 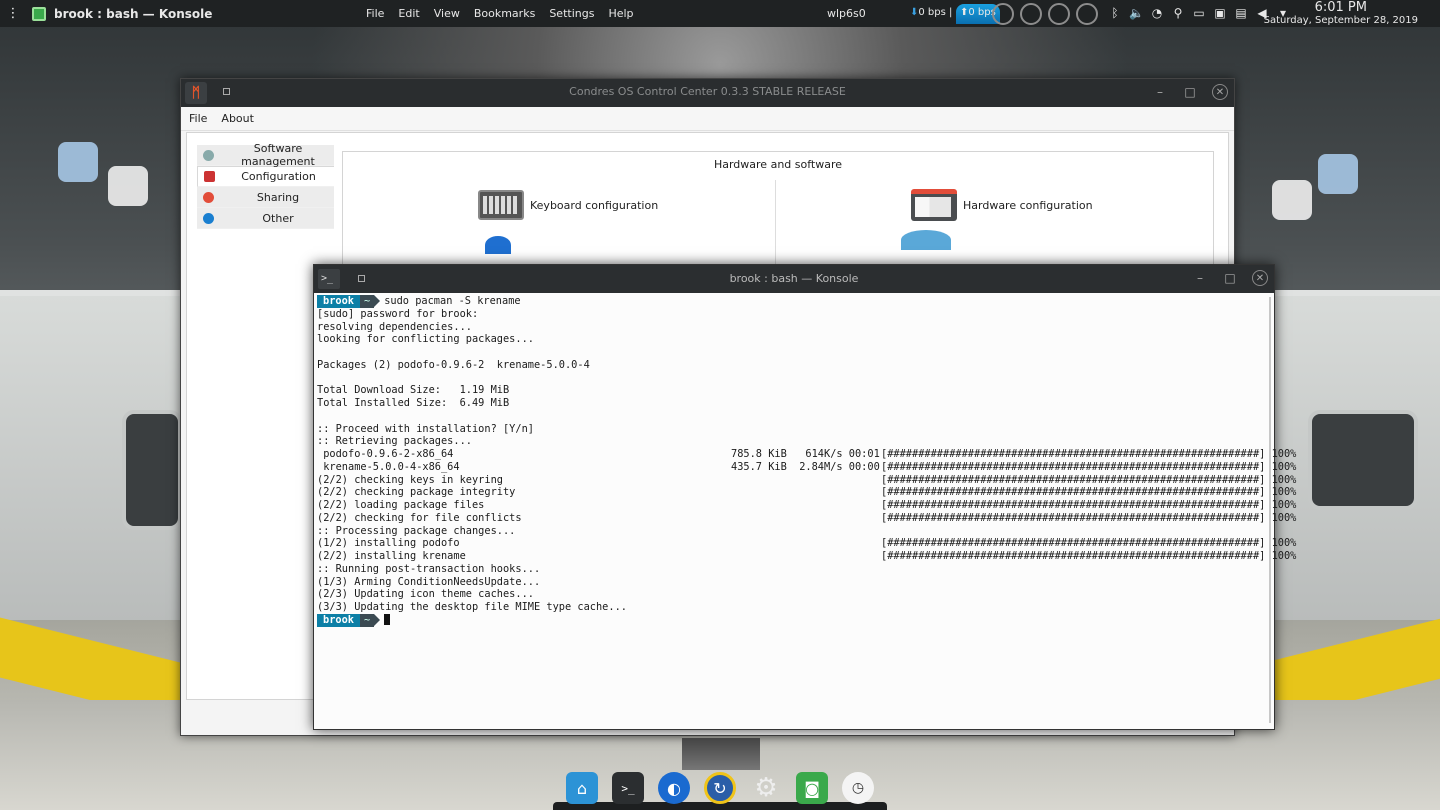 What do you see at coordinates (447, 13) in the screenshot?
I see `menu-view: View` at bounding box center [447, 13].